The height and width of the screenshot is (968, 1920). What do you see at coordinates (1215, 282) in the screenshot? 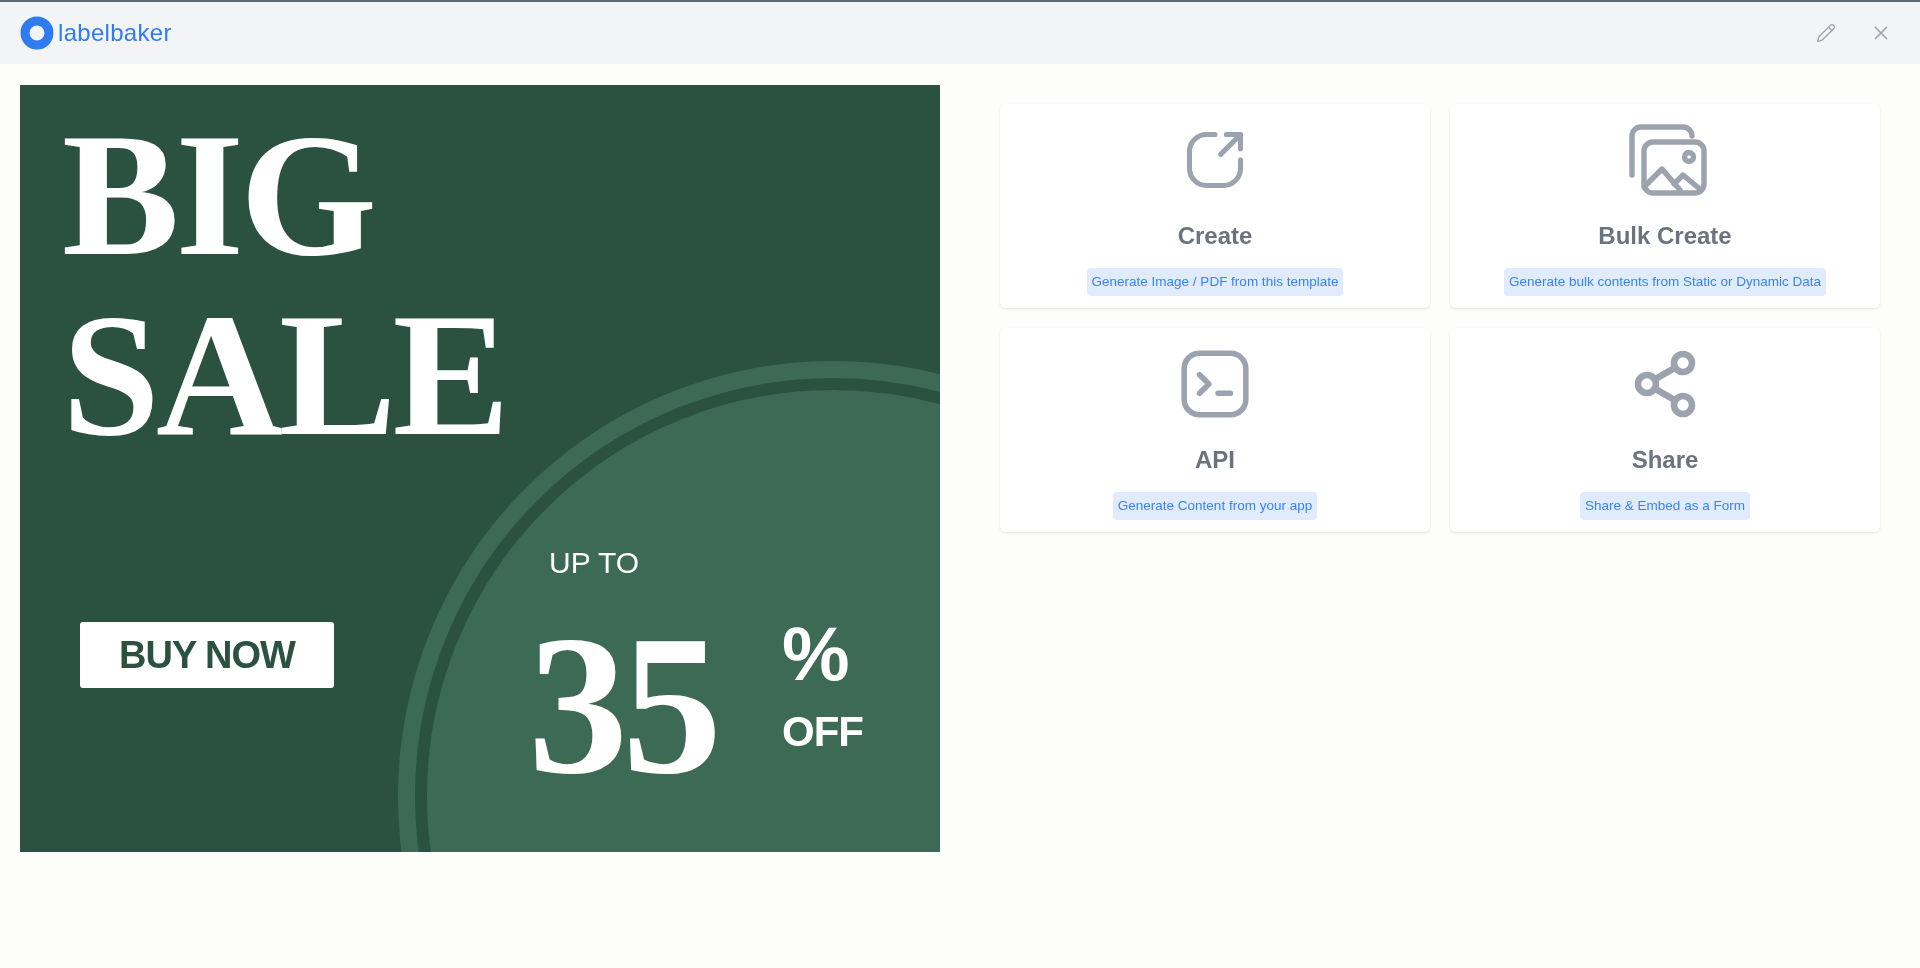
I see `action-description: Generate Image / PDF from this template` at bounding box center [1215, 282].